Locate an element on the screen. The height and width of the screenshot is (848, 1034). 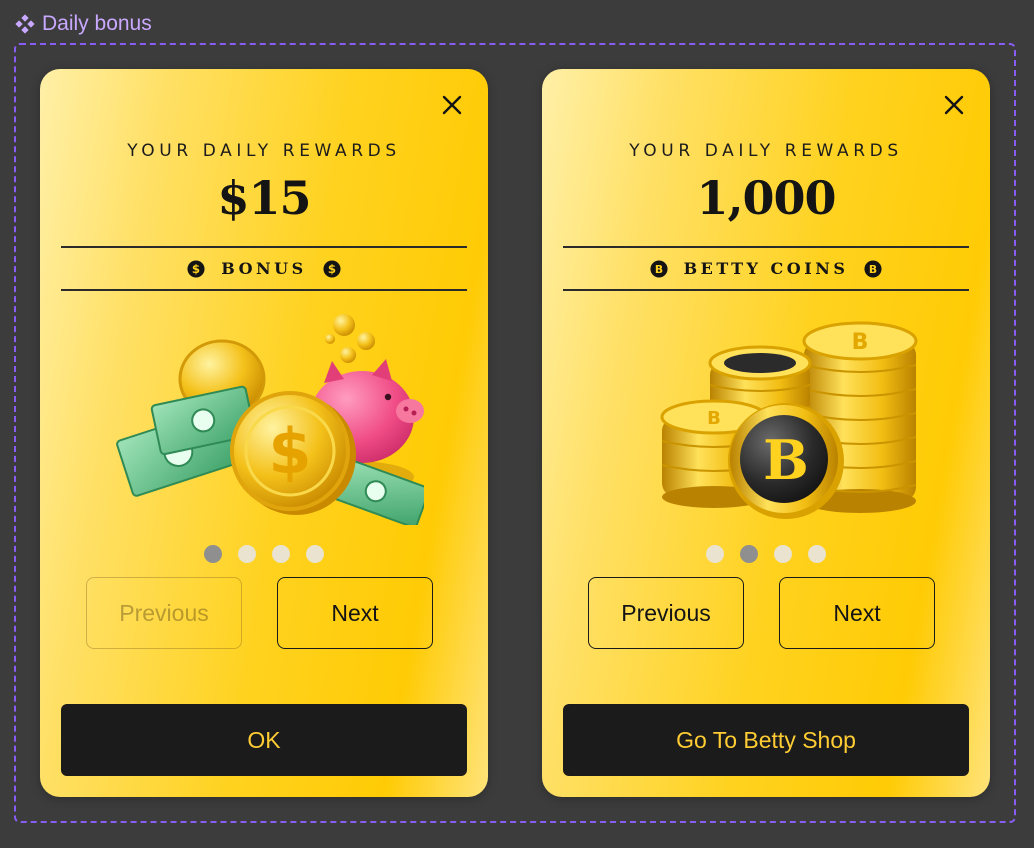
currency-label: BETTY COINS is located at coordinates (766, 268).